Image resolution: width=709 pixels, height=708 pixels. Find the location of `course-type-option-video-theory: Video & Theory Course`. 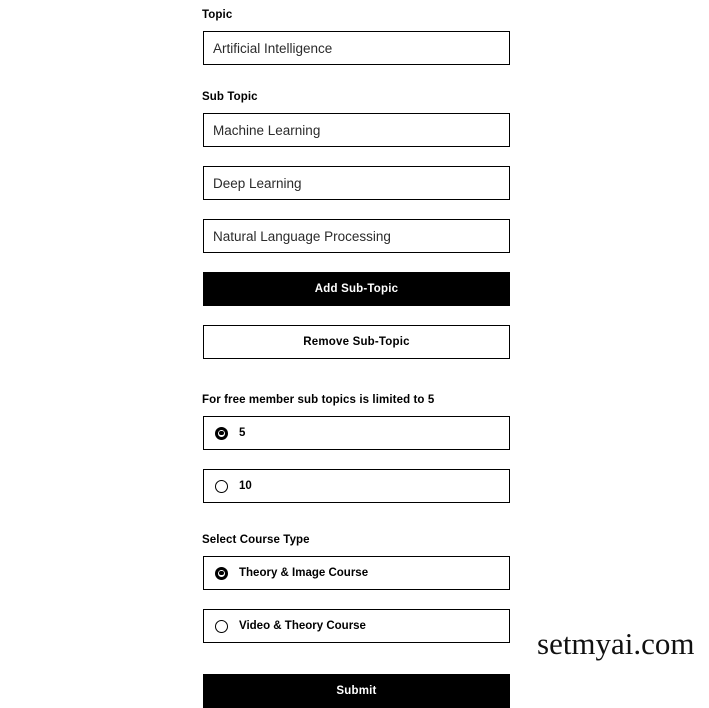

course-type-option-video-theory: Video & Theory Course is located at coordinates (356, 626).